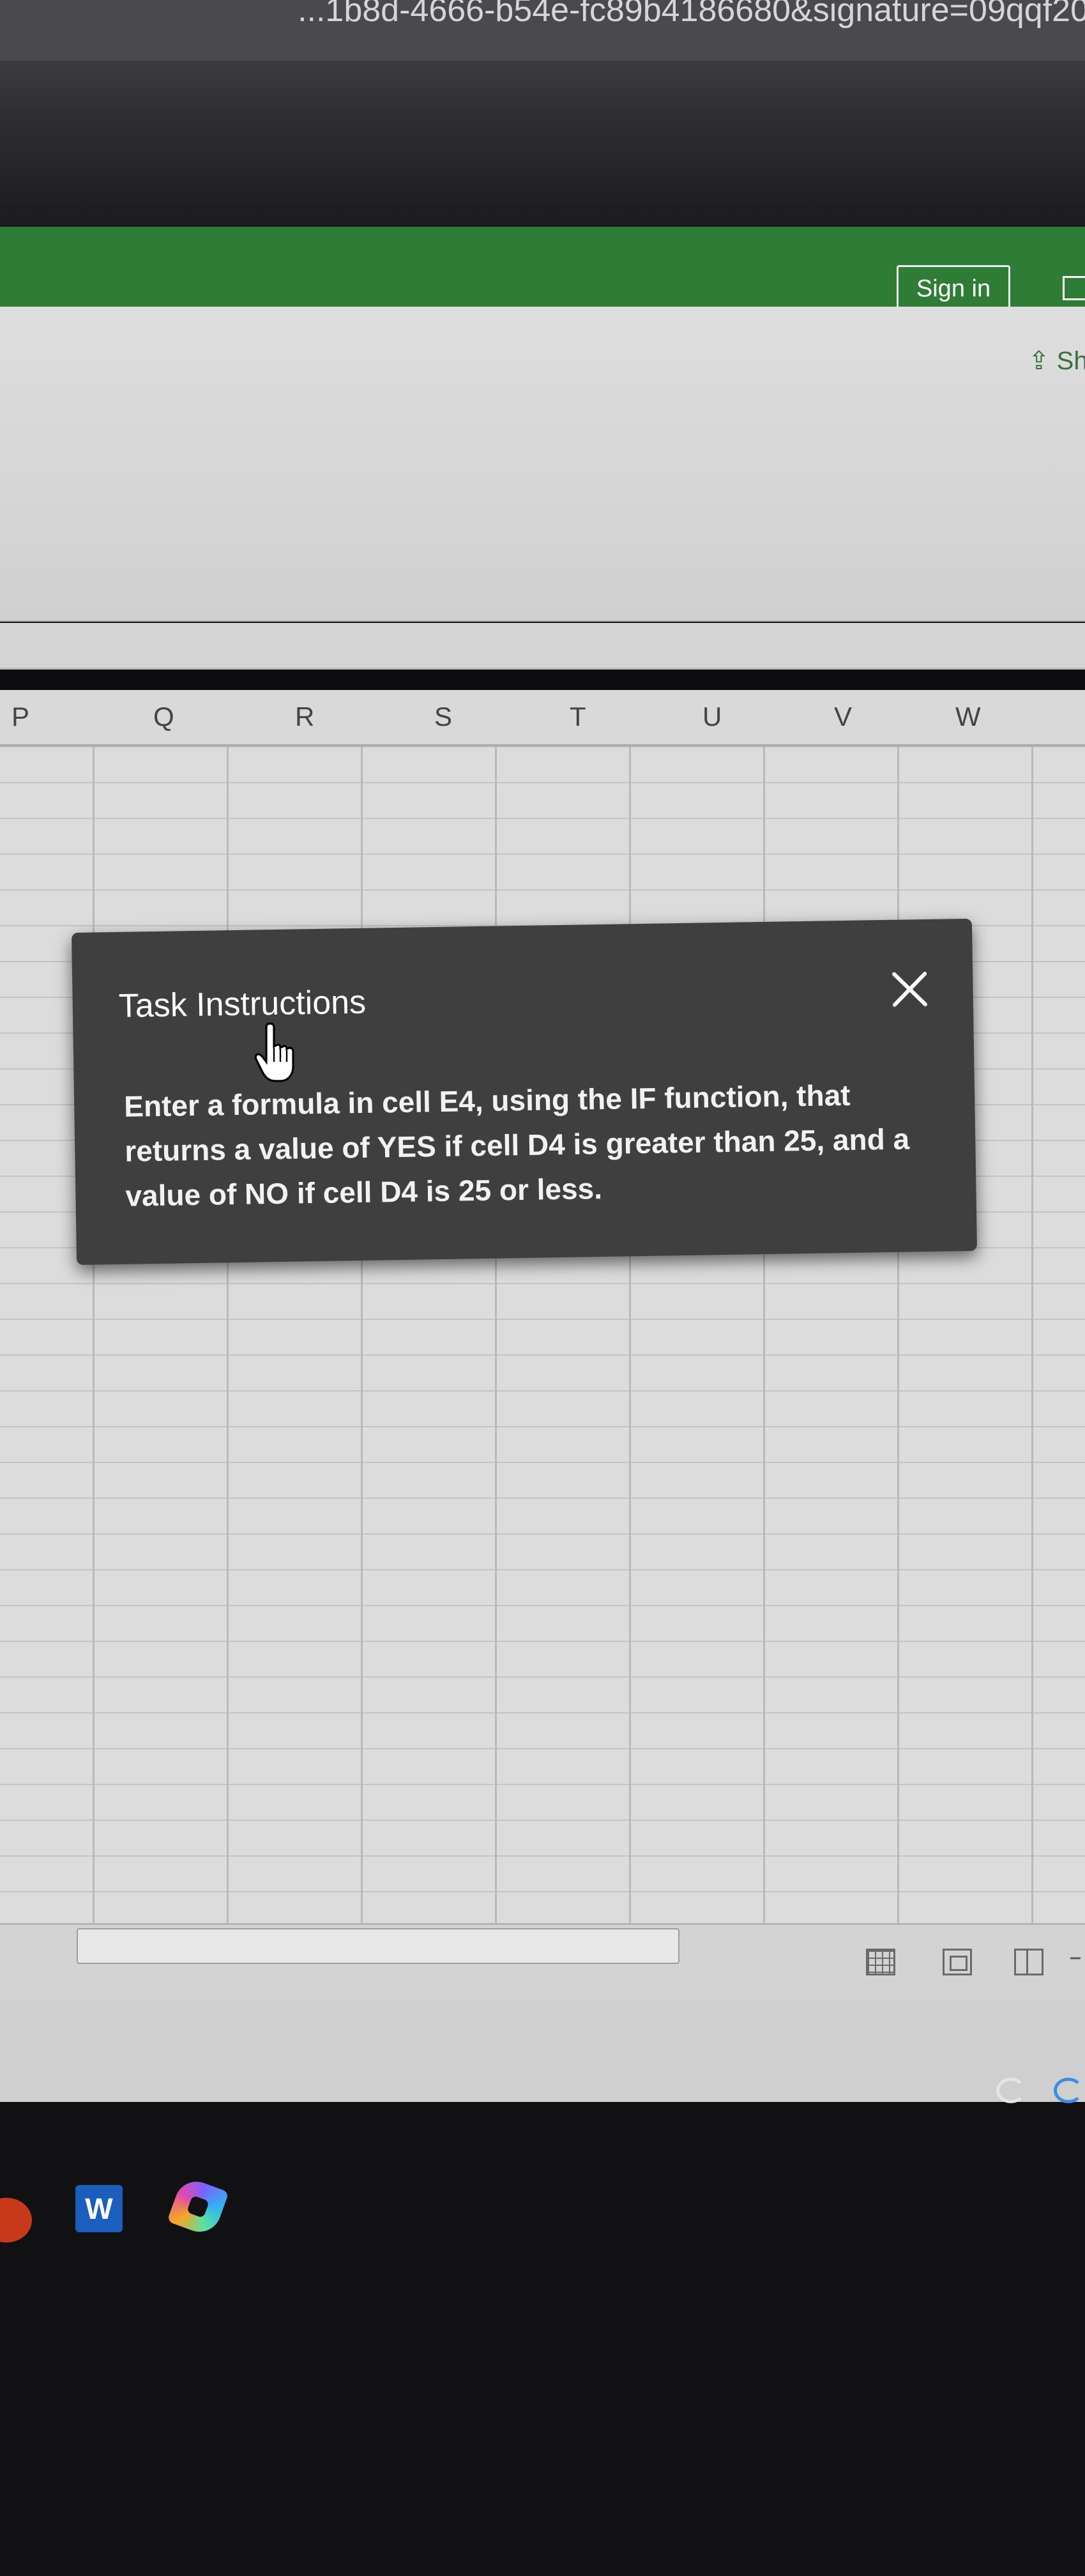 The image size is (1085, 2576). What do you see at coordinates (443, 717) in the screenshot?
I see `column-header-s: S` at bounding box center [443, 717].